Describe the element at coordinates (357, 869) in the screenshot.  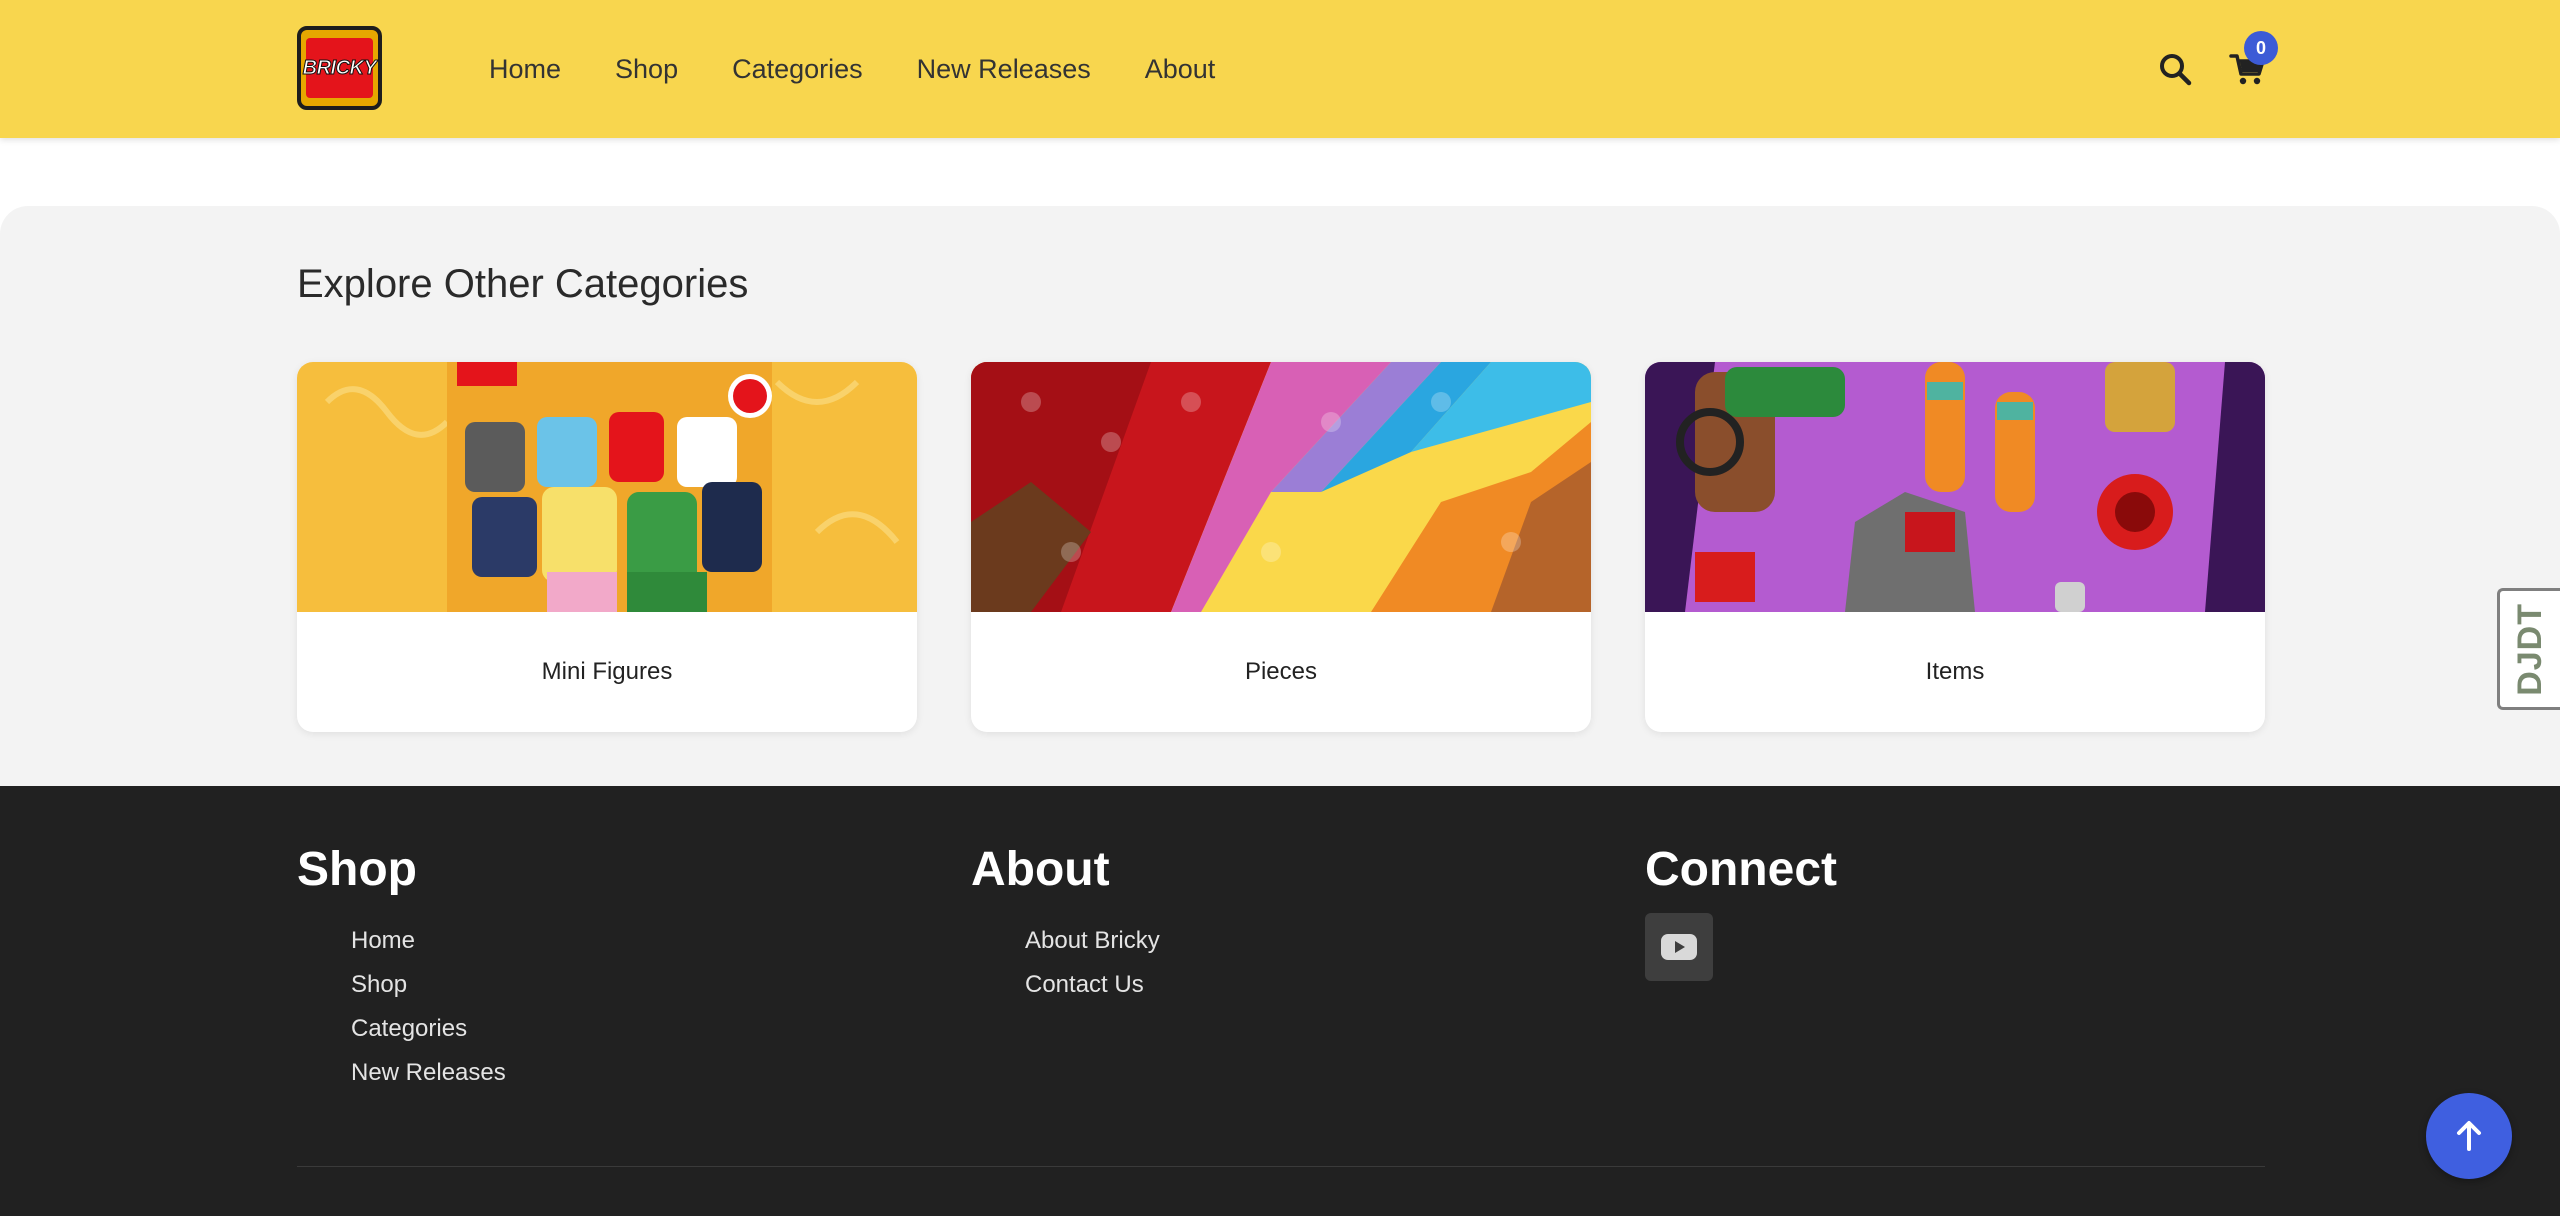
I see `footer-shop-heading: Shop` at that location.